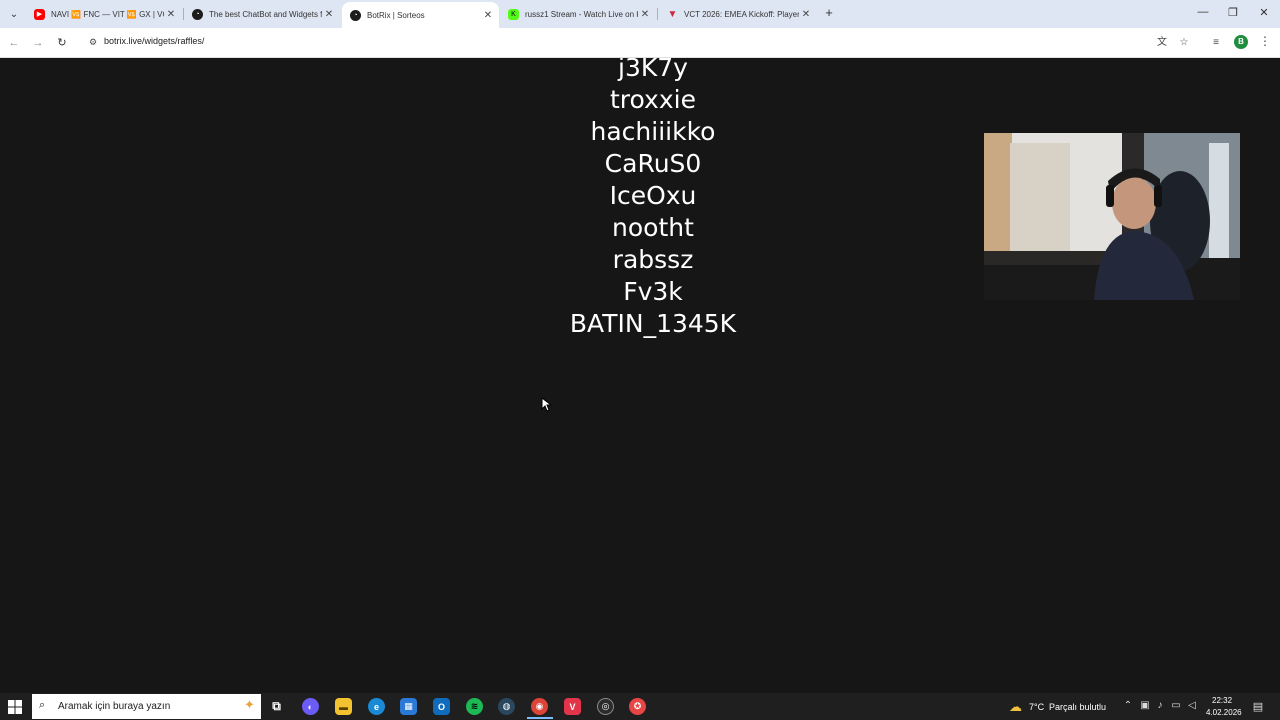  I want to click on webcam-overlay, so click(1112, 216).